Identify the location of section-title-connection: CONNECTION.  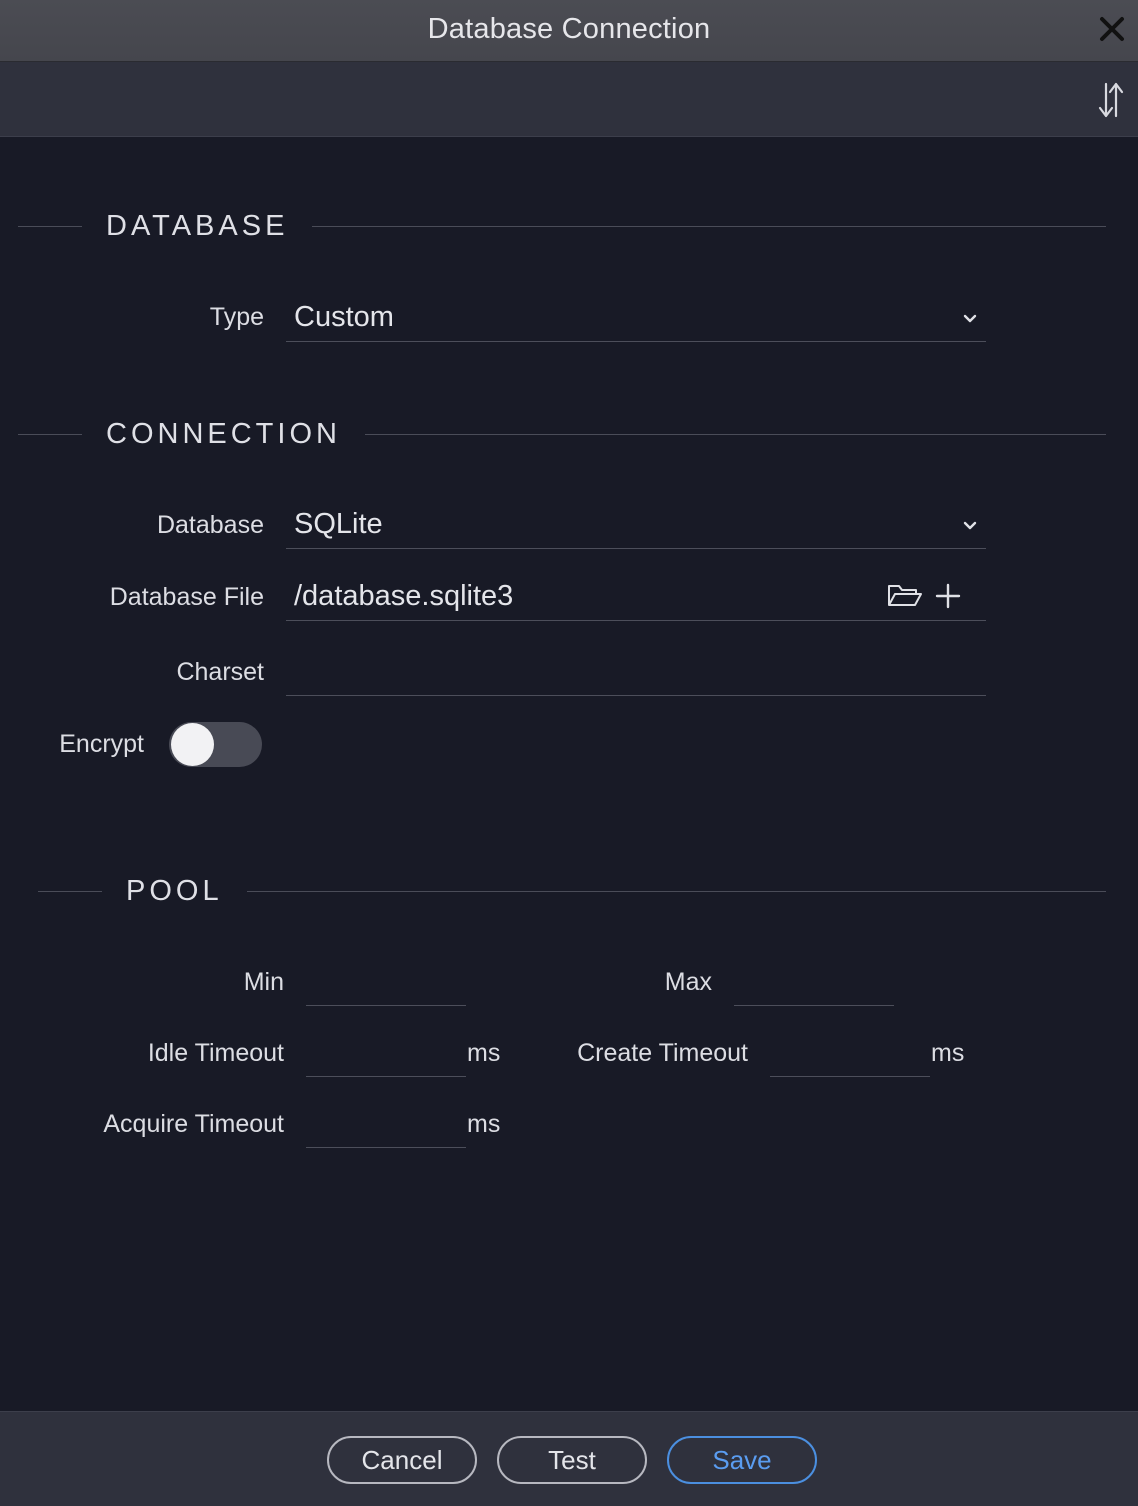
(223, 434).